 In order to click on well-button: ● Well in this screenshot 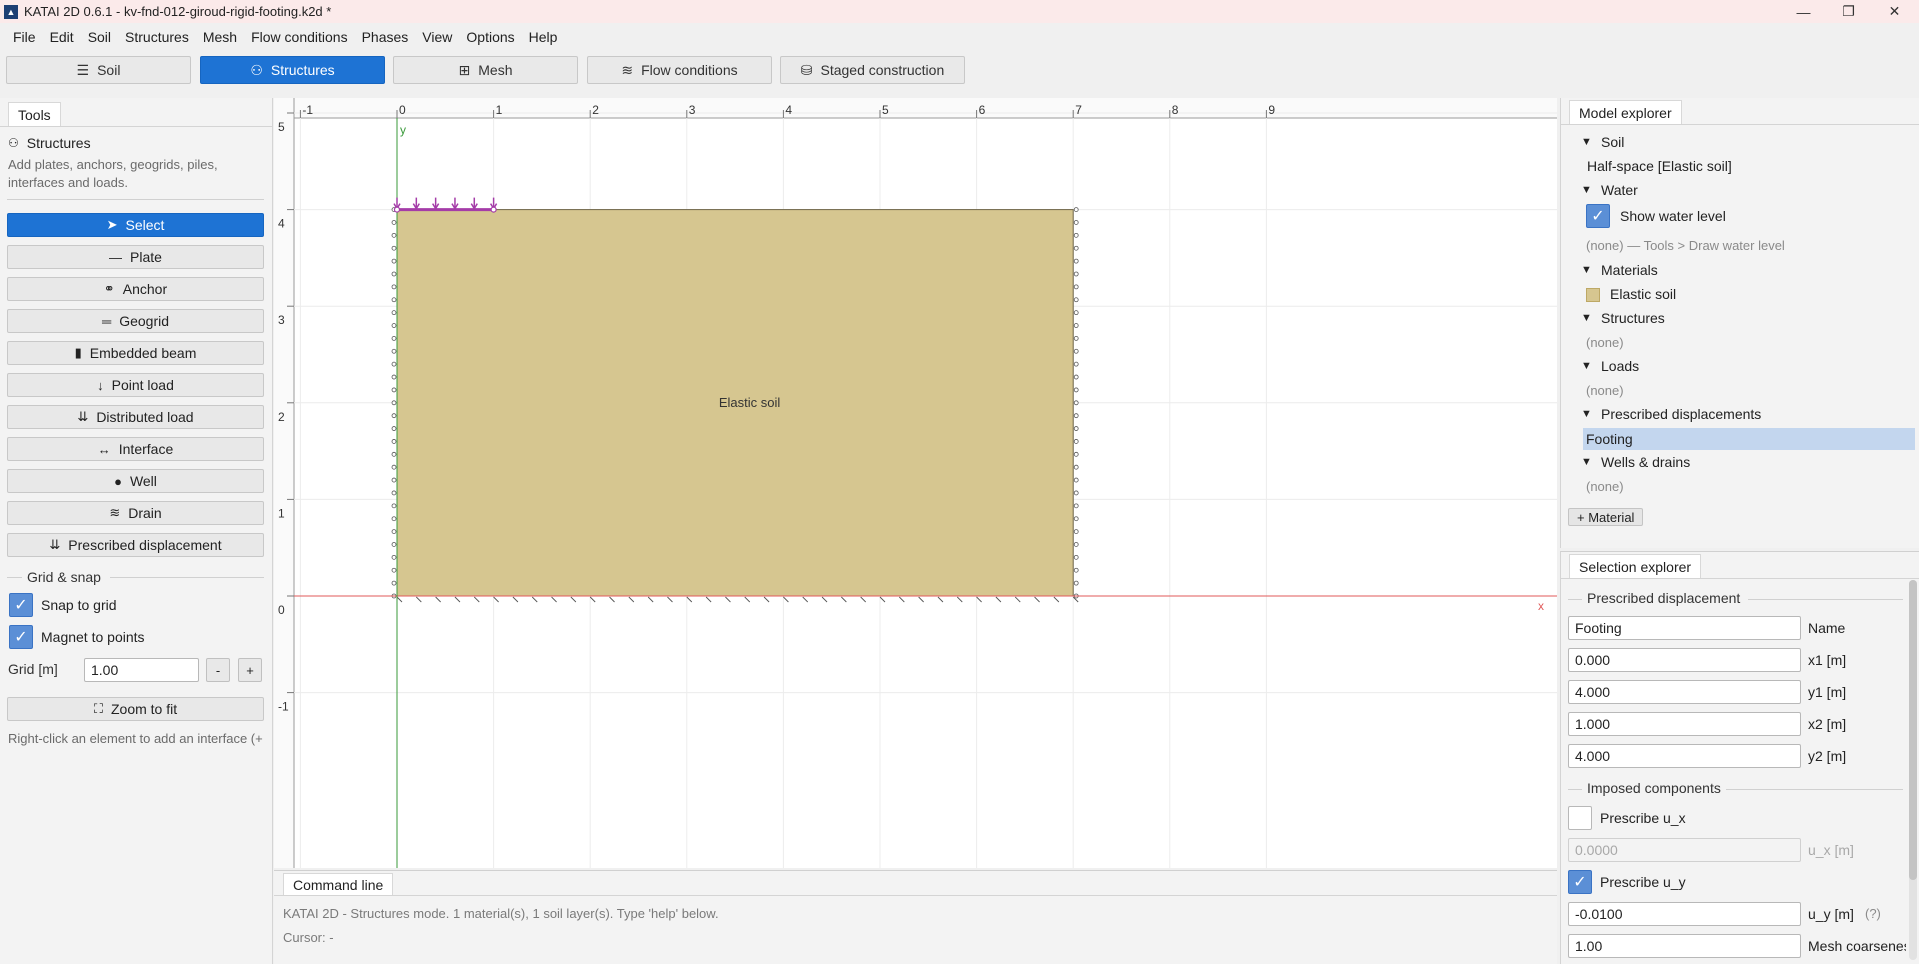, I will do `click(135, 481)`.